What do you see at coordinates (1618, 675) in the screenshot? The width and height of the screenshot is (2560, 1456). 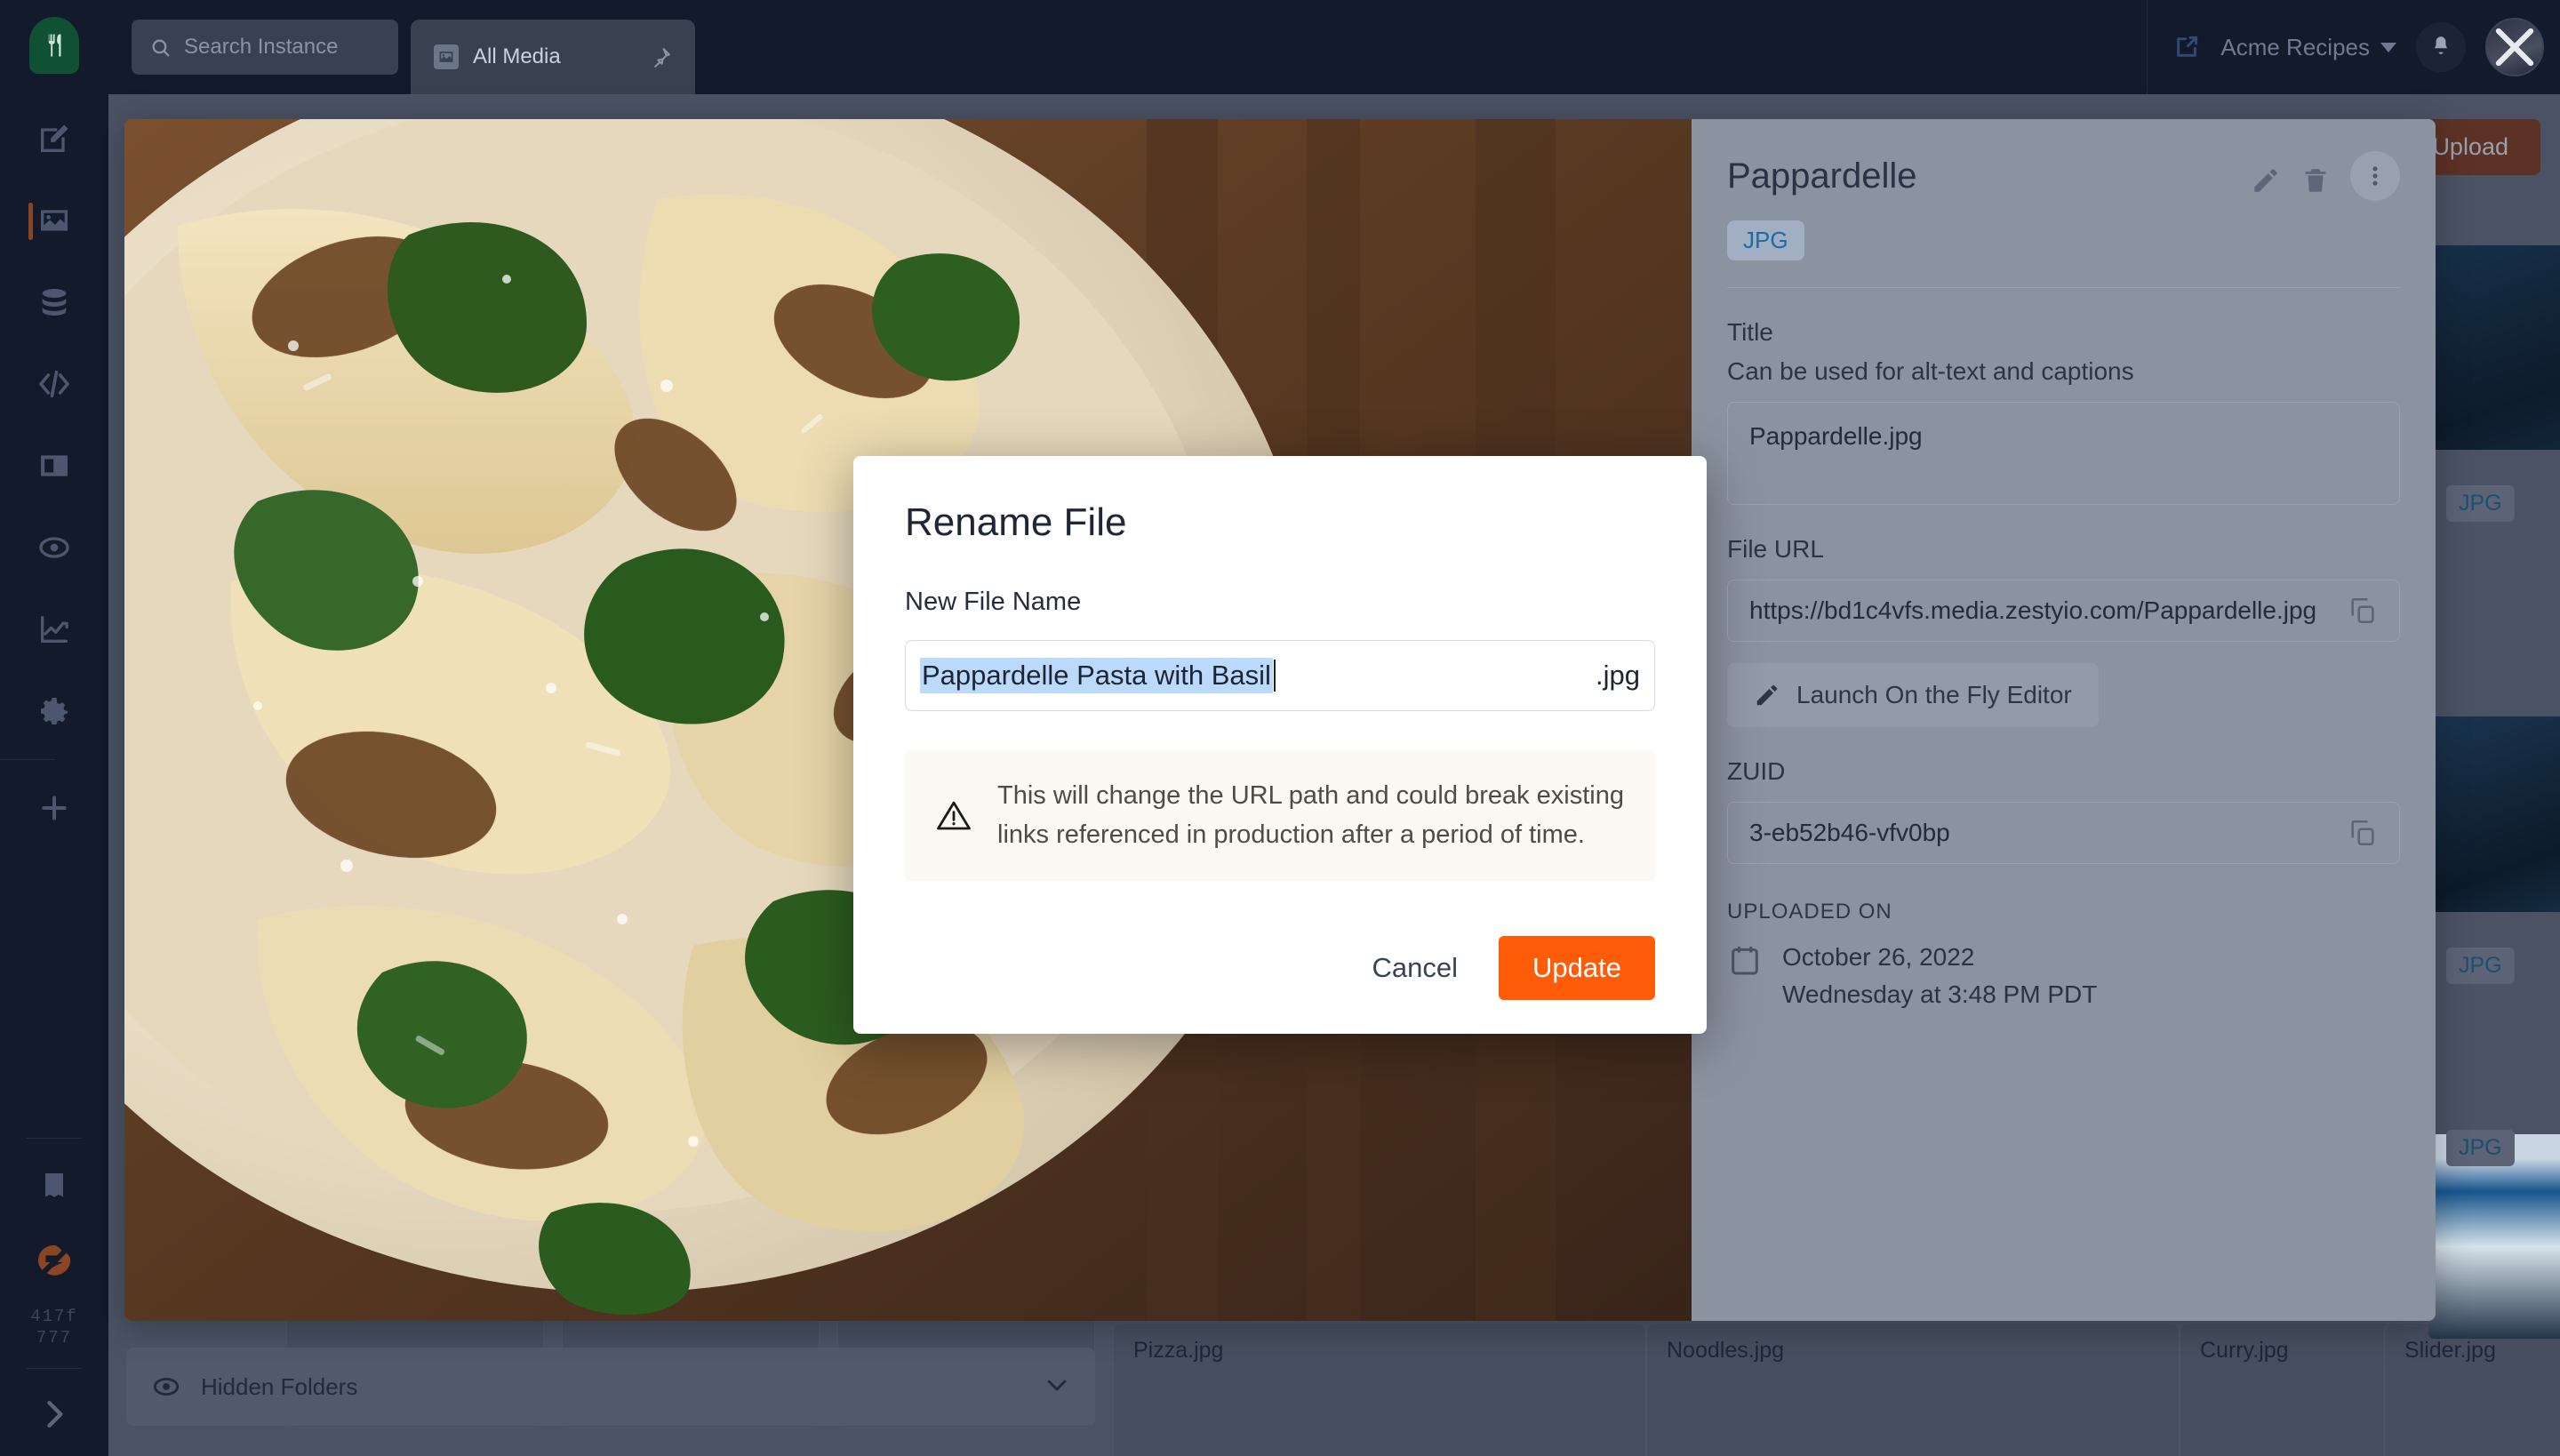 I see `file-extension-label: .jpg` at bounding box center [1618, 675].